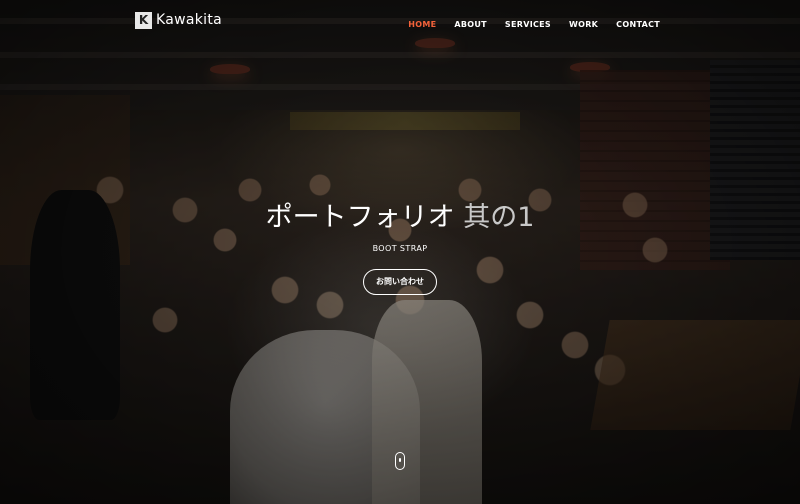 The width and height of the screenshot is (800, 504). I want to click on brand-name: Kawakita, so click(189, 20).